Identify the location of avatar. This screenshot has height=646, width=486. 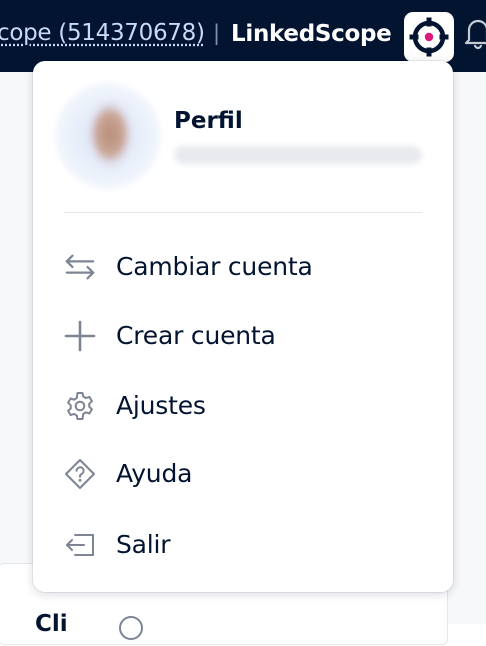
(108, 136).